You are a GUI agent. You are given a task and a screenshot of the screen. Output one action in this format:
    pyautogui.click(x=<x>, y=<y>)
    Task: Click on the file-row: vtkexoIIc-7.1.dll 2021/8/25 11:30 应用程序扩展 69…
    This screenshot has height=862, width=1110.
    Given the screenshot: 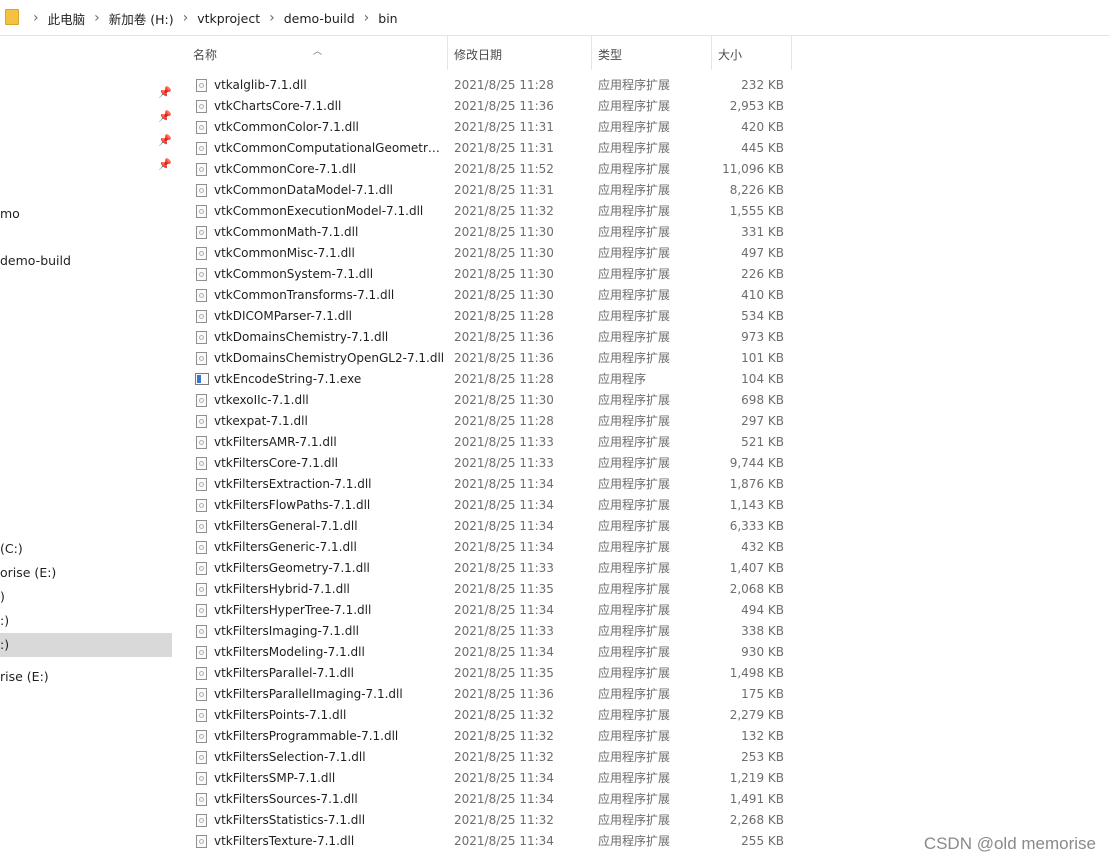 What is the action you would take?
    pyautogui.click(x=485, y=400)
    